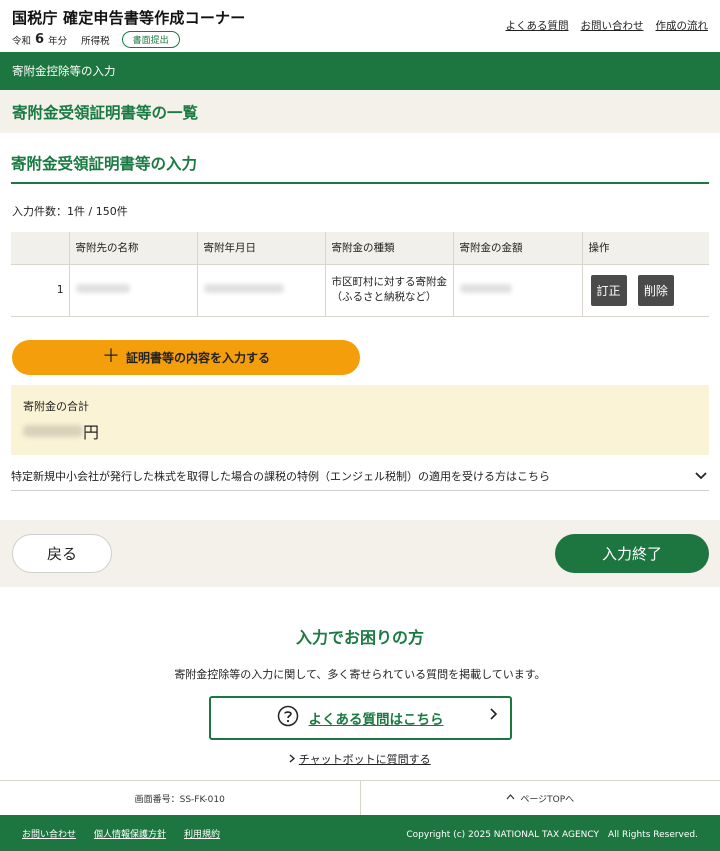 The image size is (720, 851). Describe the element at coordinates (510, 798) in the screenshot. I see `chevron-up-icon` at that location.